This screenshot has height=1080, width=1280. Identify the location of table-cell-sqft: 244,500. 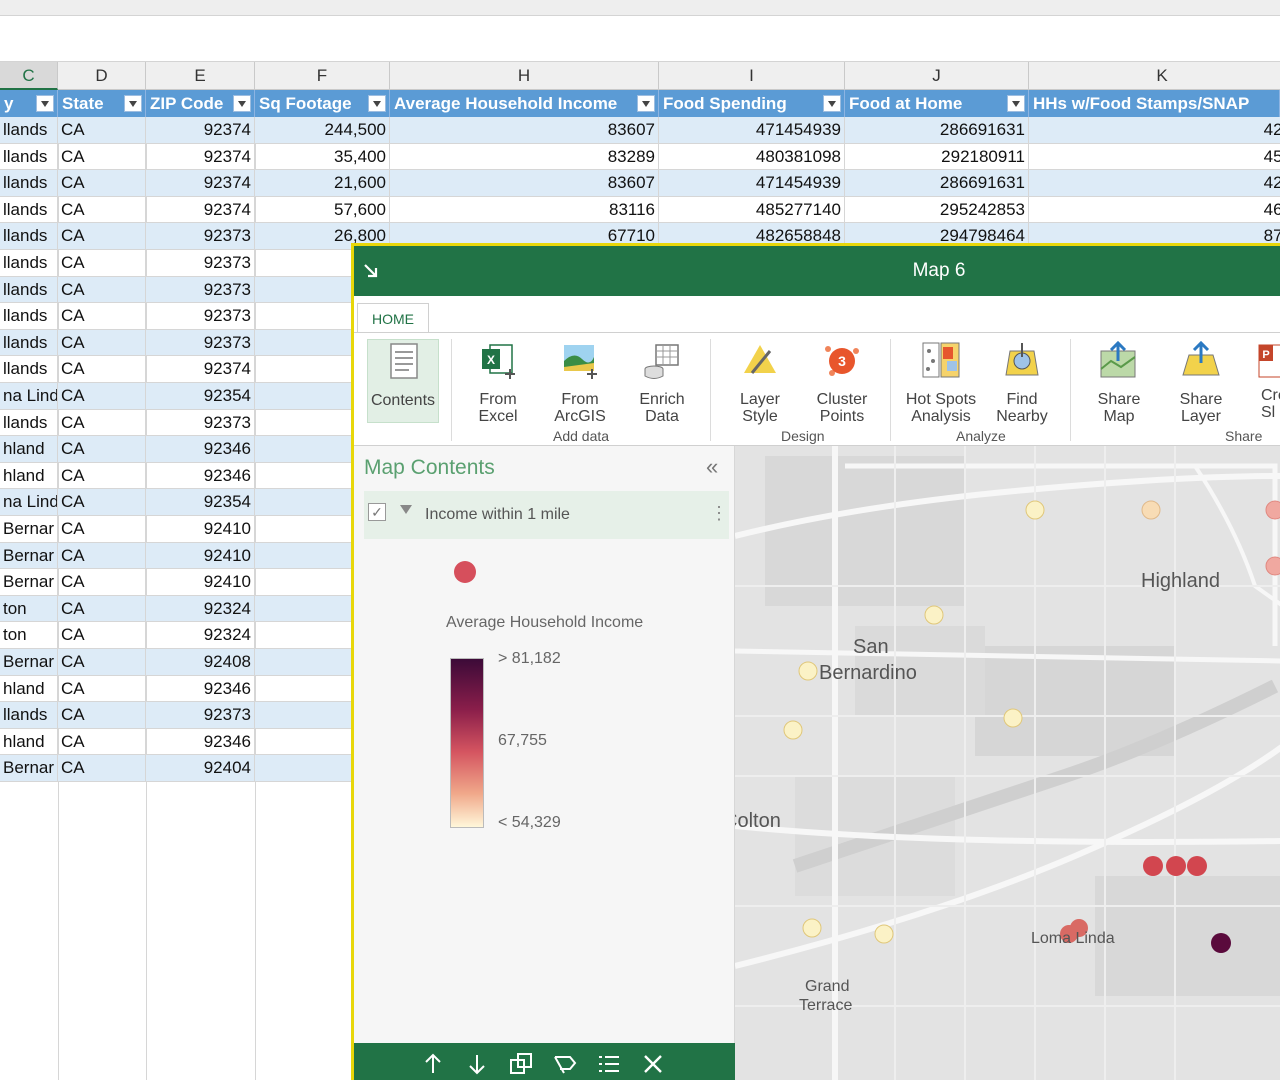
(322, 130).